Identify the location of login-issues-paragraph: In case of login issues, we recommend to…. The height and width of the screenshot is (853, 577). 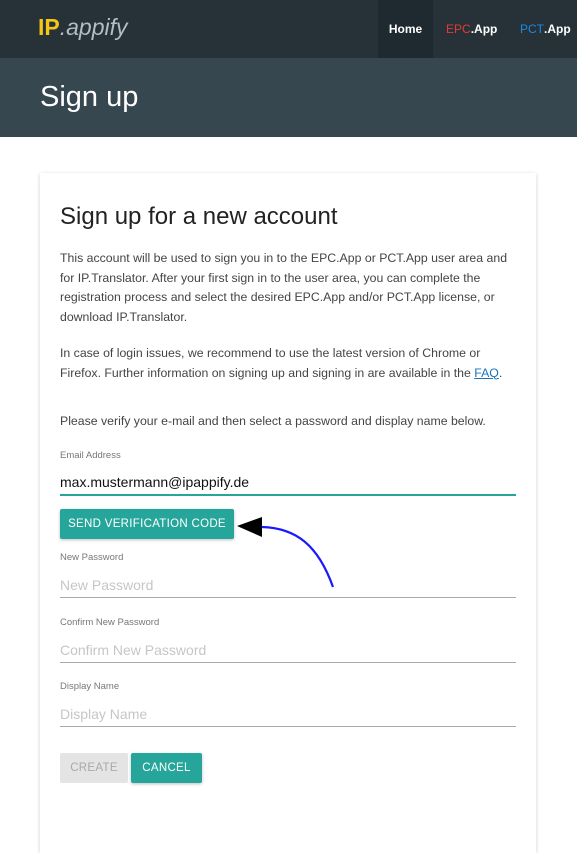
(290, 363).